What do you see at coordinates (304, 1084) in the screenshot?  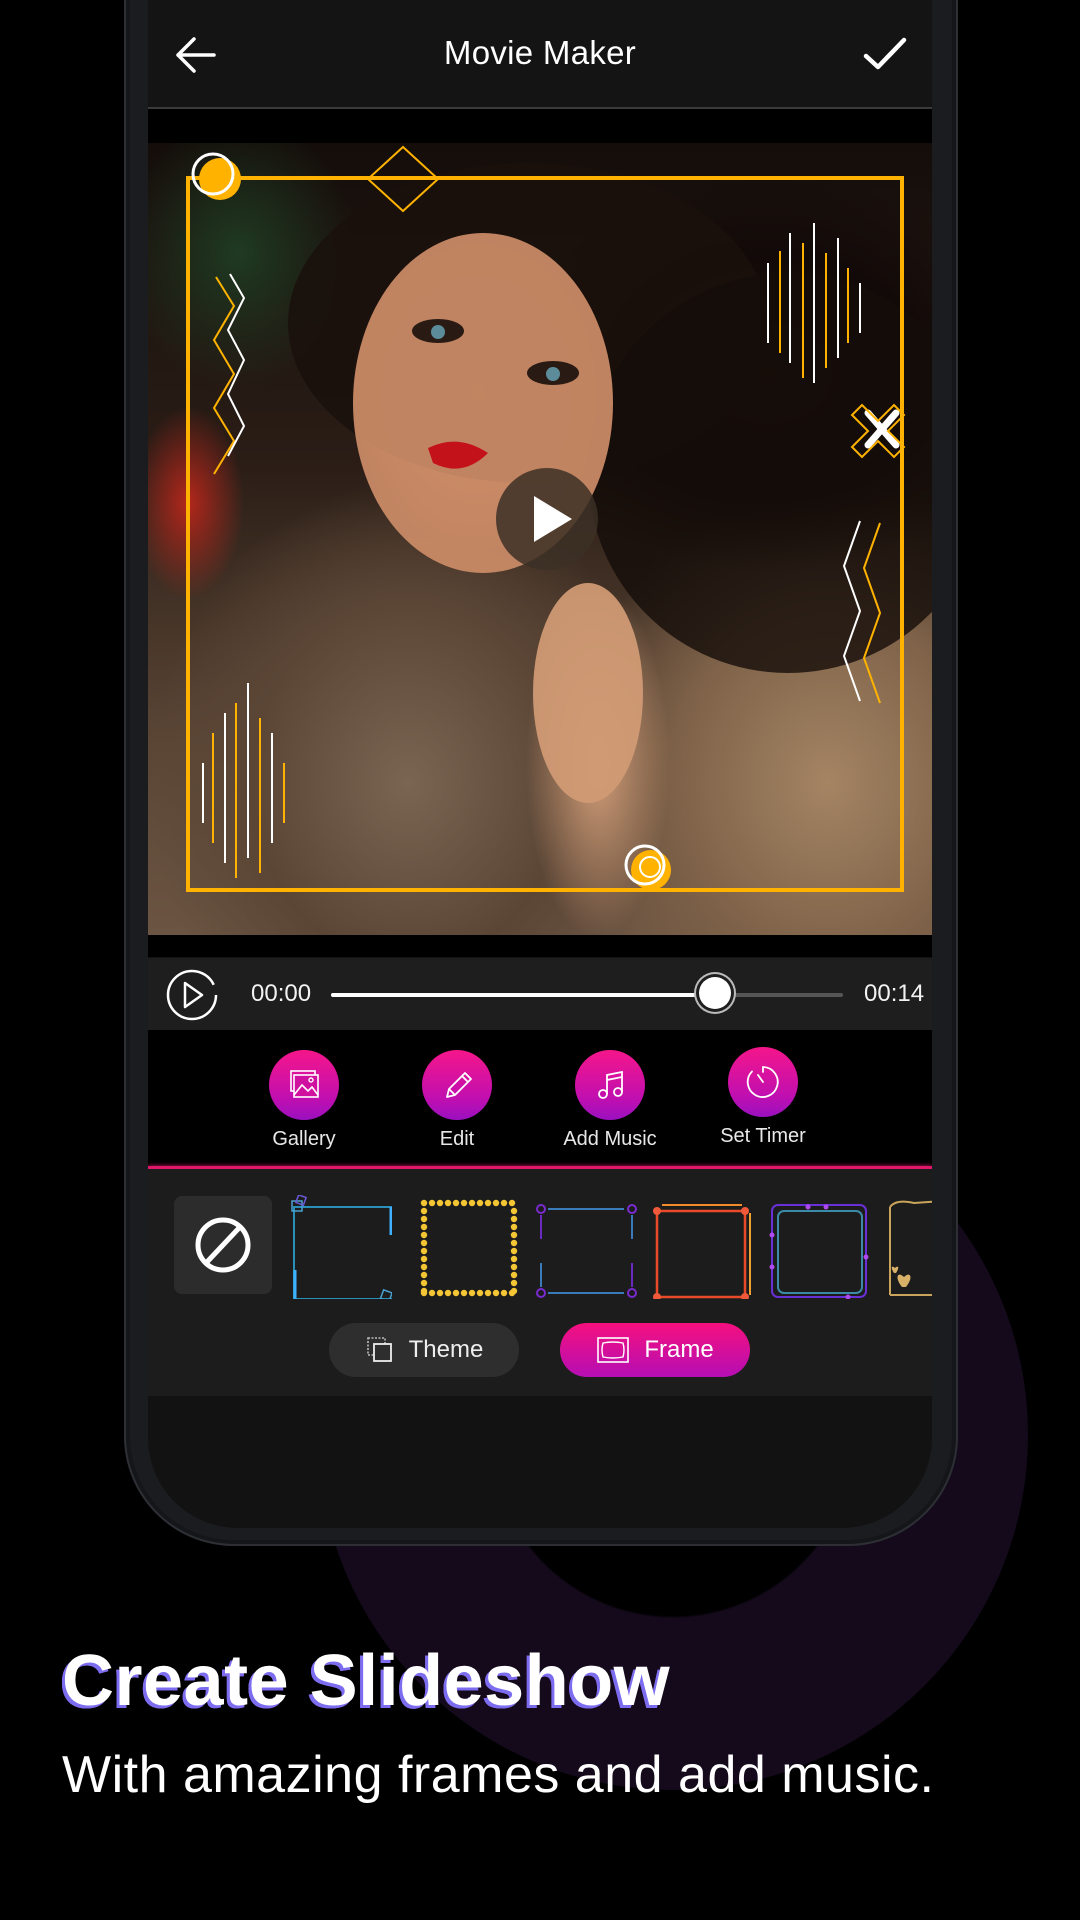 I see `gallery-icon` at bounding box center [304, 1084].